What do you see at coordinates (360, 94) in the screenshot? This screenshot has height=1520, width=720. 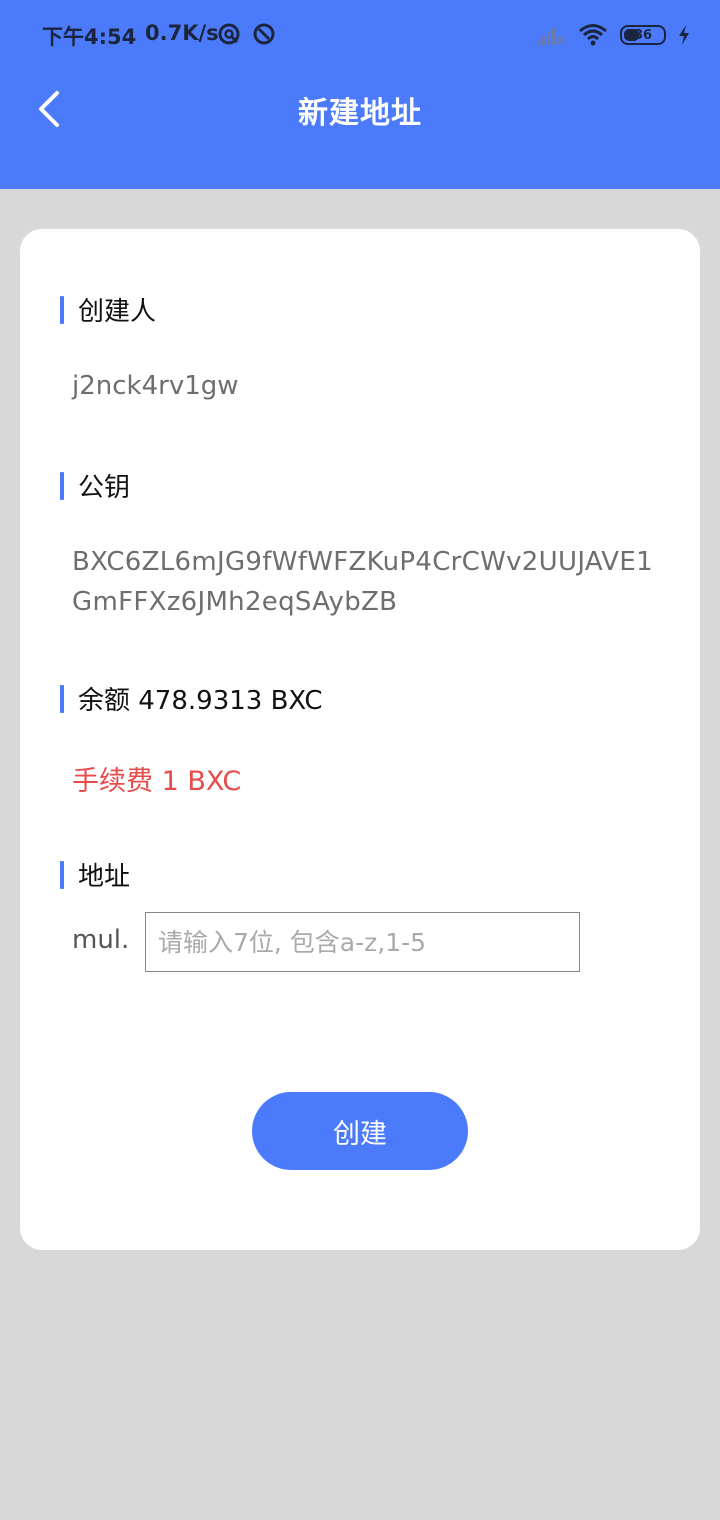 I see `app-header: 下午4:54 0.7K/s 36 新建地址` at bounding box center [360, 94].